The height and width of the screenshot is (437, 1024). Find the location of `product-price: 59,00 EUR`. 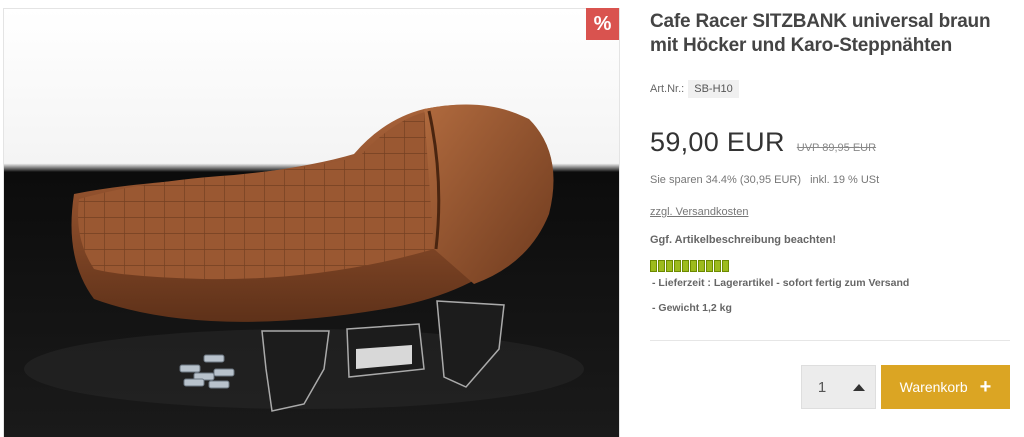

product-price: 59,00 EUR is located at coordinates (717, 142).